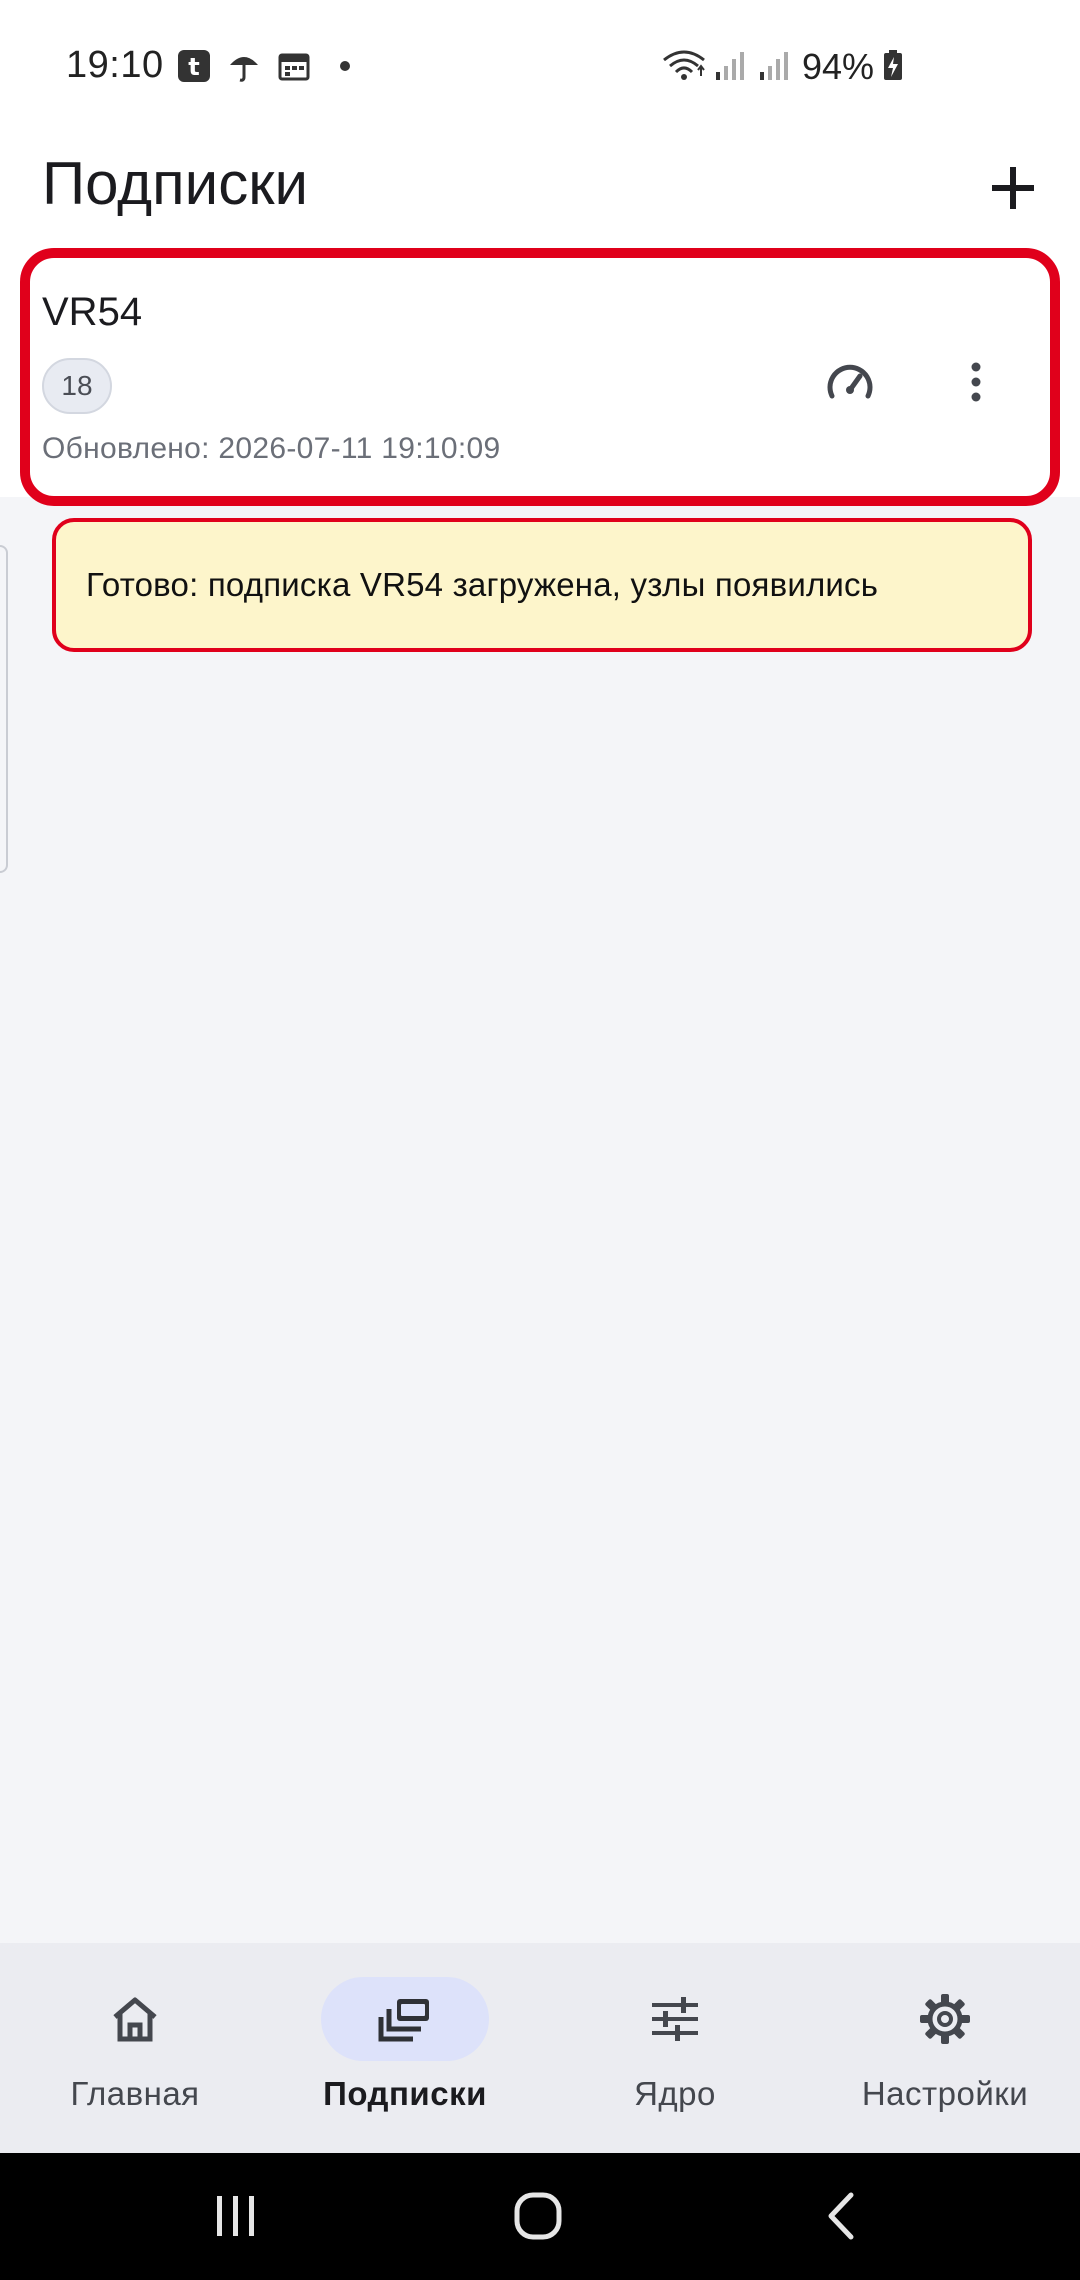  Describe the element at coordinates (945, 2093) in the screenshot. I see `nav-label: Настройки` at that location.